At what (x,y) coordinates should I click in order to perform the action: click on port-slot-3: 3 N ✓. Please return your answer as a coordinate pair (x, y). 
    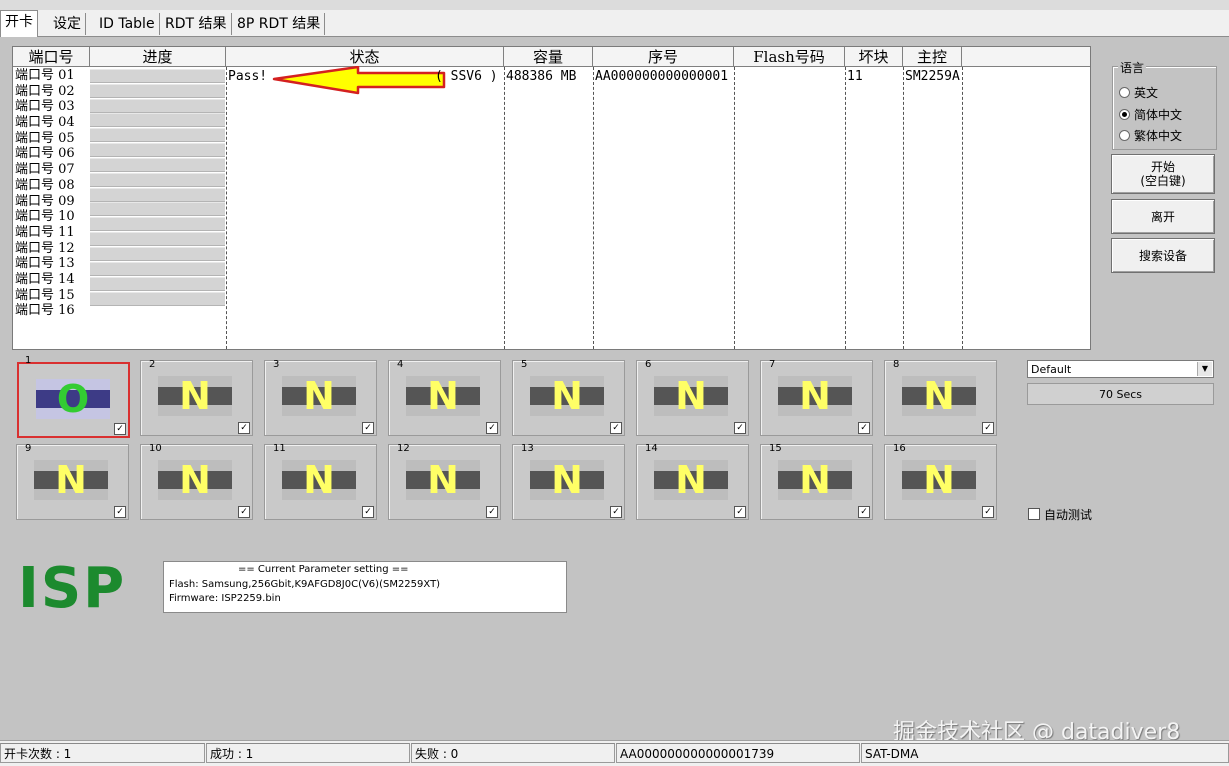
    Looking at the image, I should click on (320, 397).